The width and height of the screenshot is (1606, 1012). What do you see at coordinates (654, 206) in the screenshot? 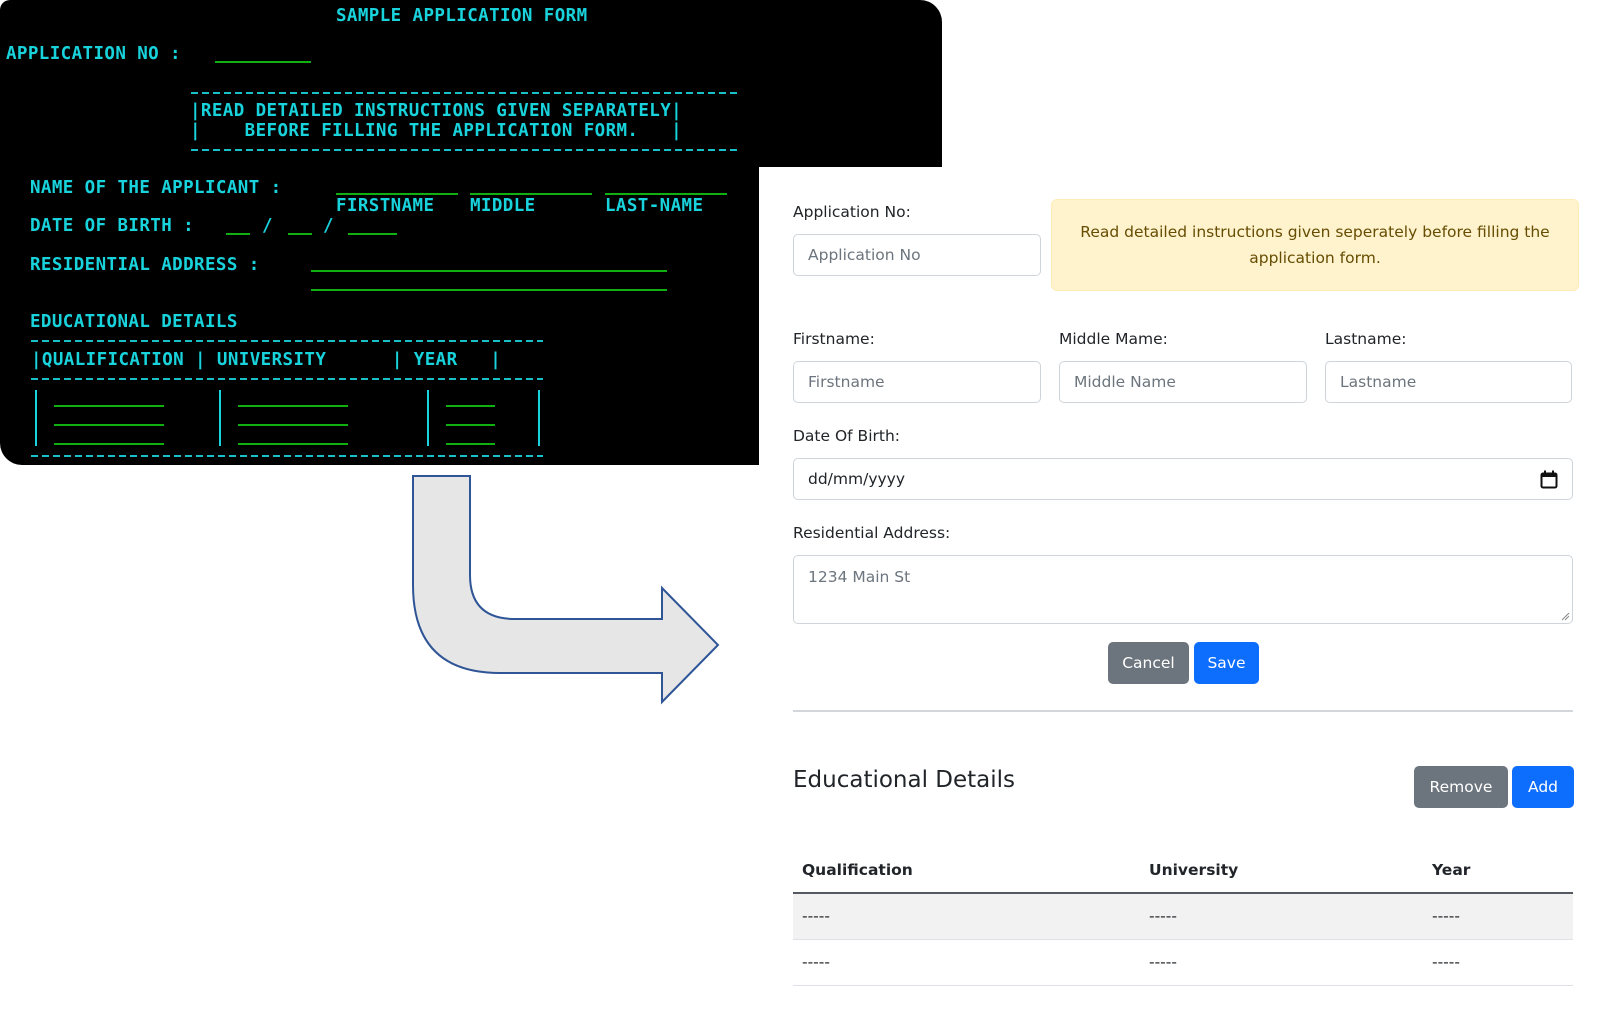
I see `legacy-lastname-caption: LAST-NAME` at bounding box center [654, 206].